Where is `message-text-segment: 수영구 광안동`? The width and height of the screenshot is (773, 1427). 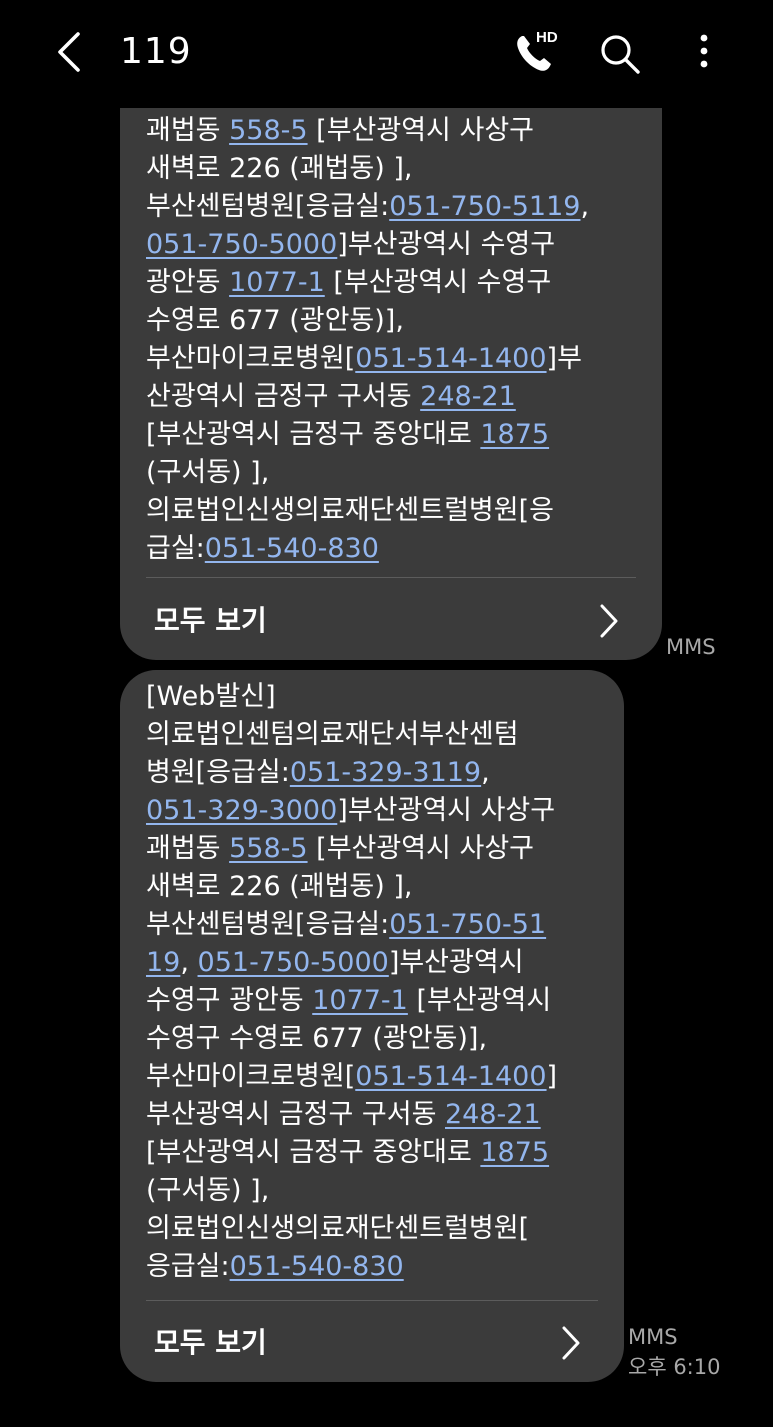 message-text-segment: 수영구 광안동 is located at coordinates (229, 1000).